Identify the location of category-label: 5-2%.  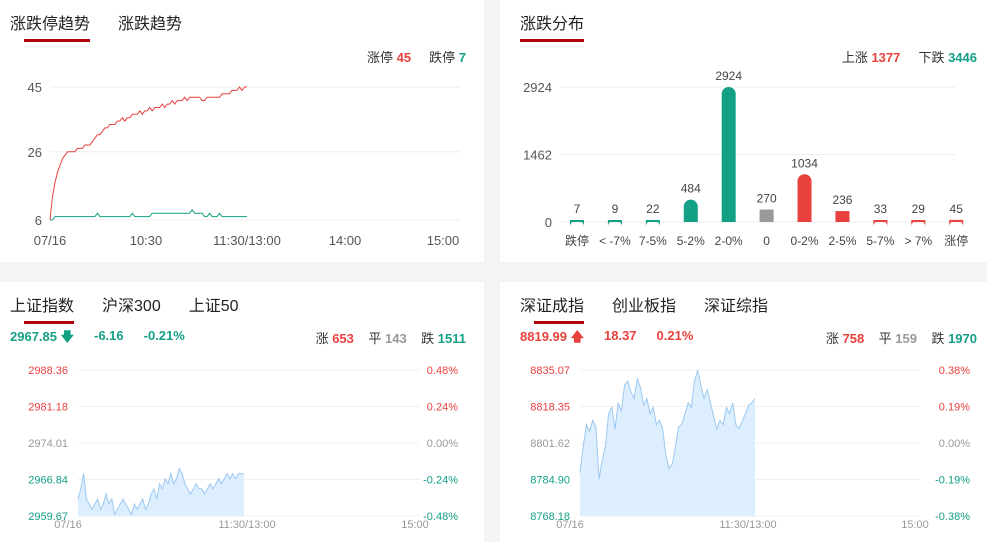
(691, 241).